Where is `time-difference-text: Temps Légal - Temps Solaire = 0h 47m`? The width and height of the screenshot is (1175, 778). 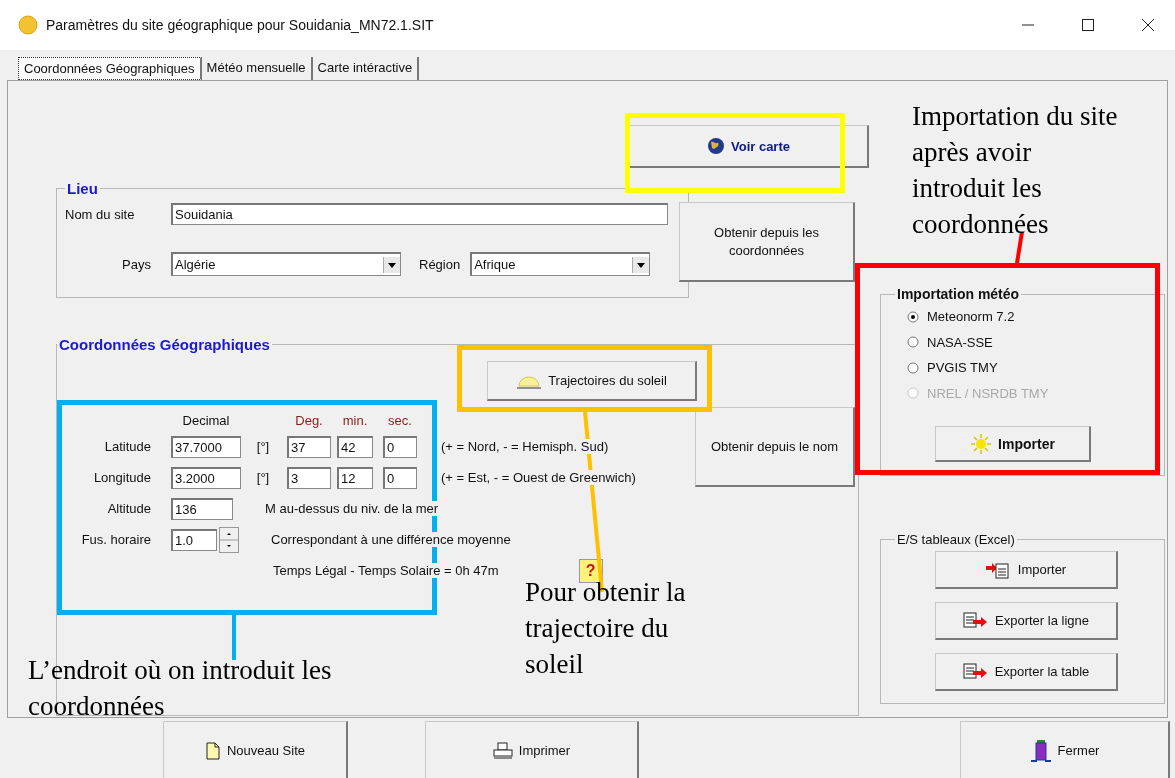 time-difference-text: Temps Légal - Temps Solaire = 0h 47m is located at coordinates (386, 570).